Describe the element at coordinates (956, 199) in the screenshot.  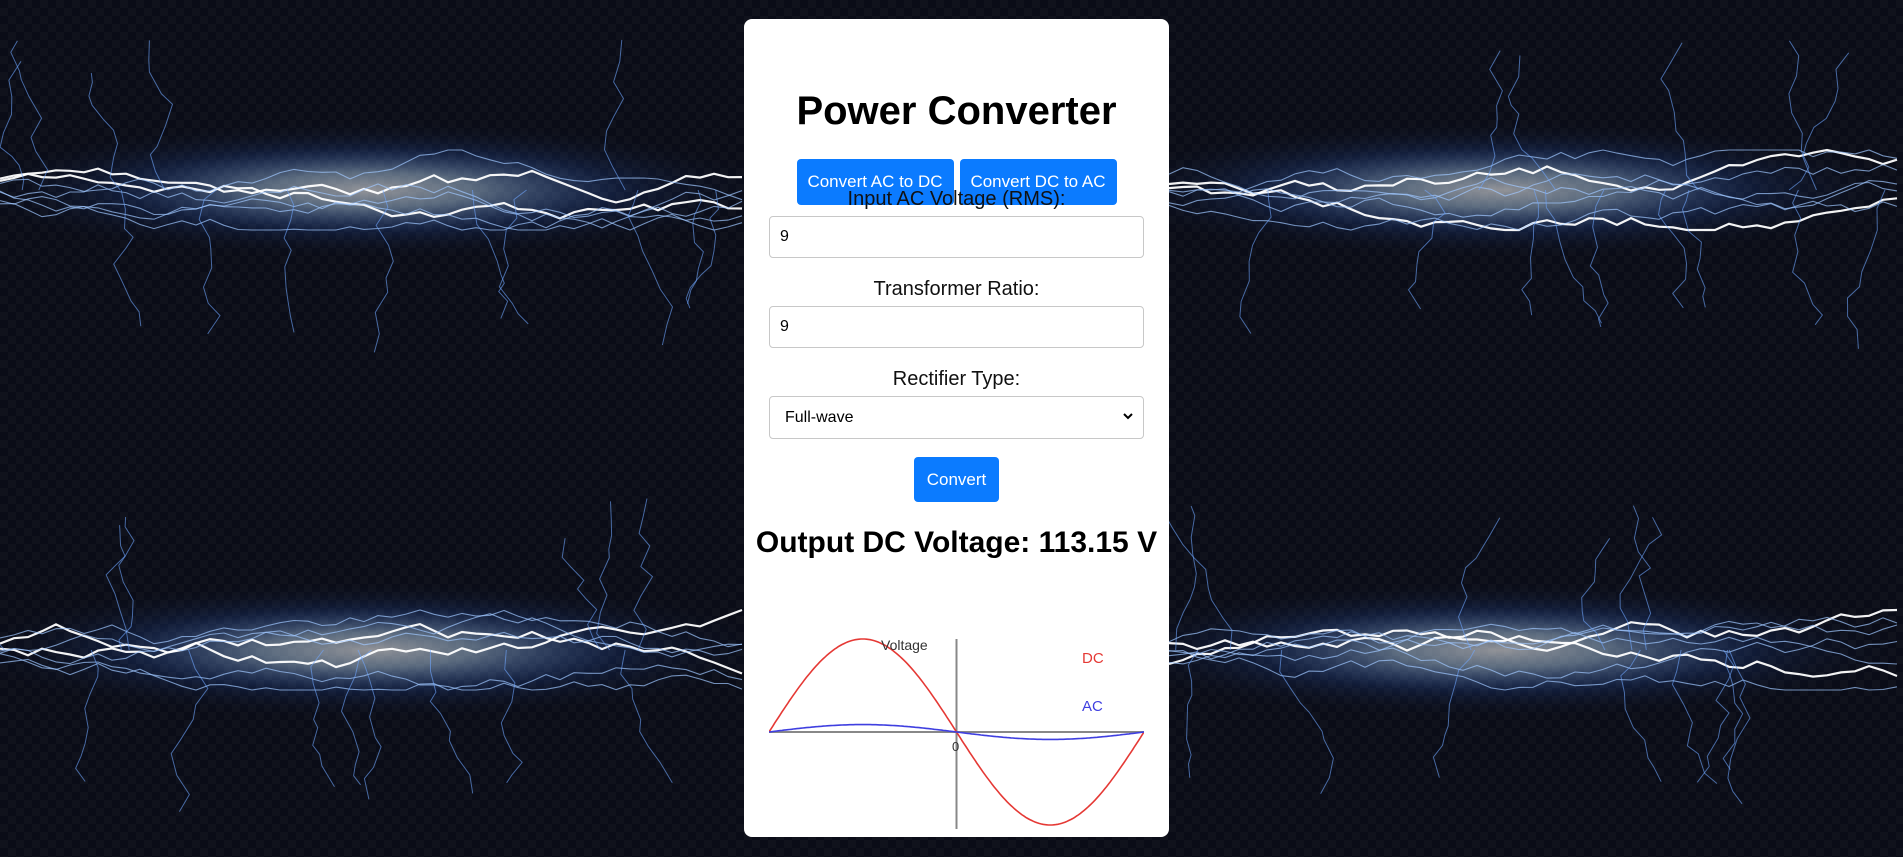
I see `voltage-label: Input AC Voltage (RMS):` at that location.